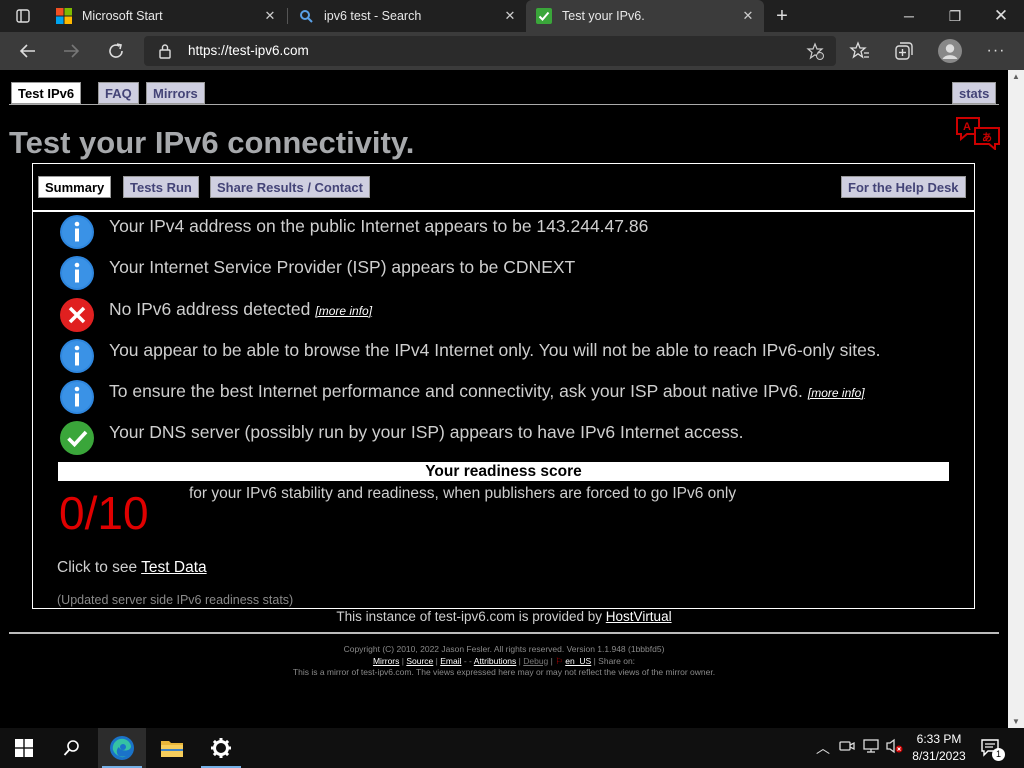  I want to click on windows-logo-icon, so click(24, 748).